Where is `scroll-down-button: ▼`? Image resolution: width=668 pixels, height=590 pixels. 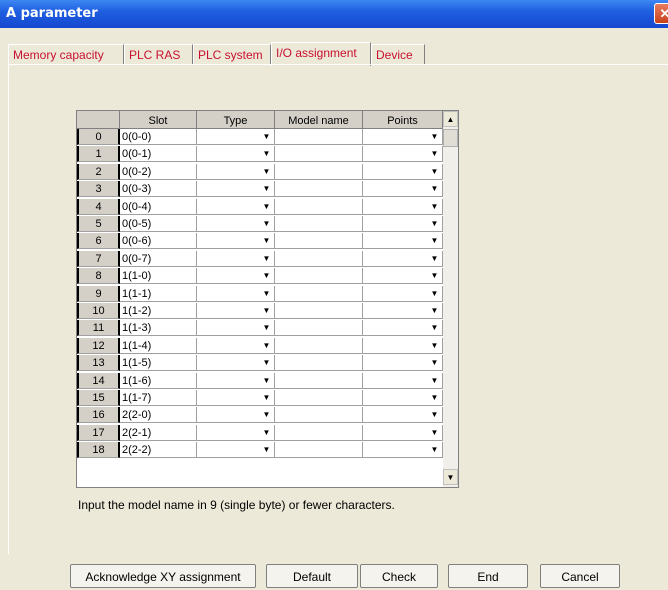
scroll-down-button: ▼ is located at coordinates (450, 477).